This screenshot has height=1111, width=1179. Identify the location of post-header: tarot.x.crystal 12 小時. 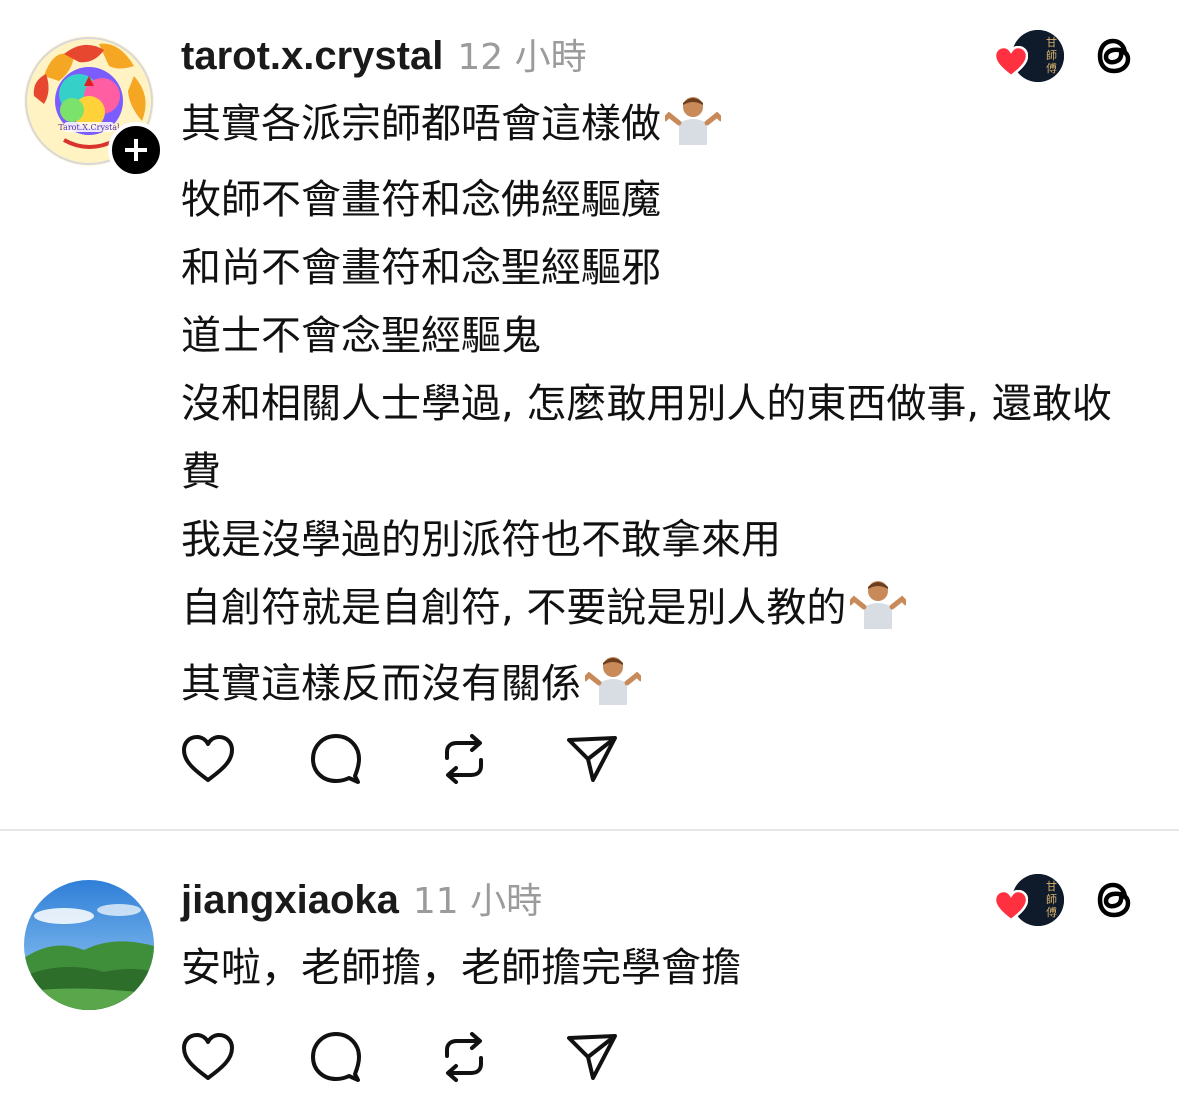
(384, 54).